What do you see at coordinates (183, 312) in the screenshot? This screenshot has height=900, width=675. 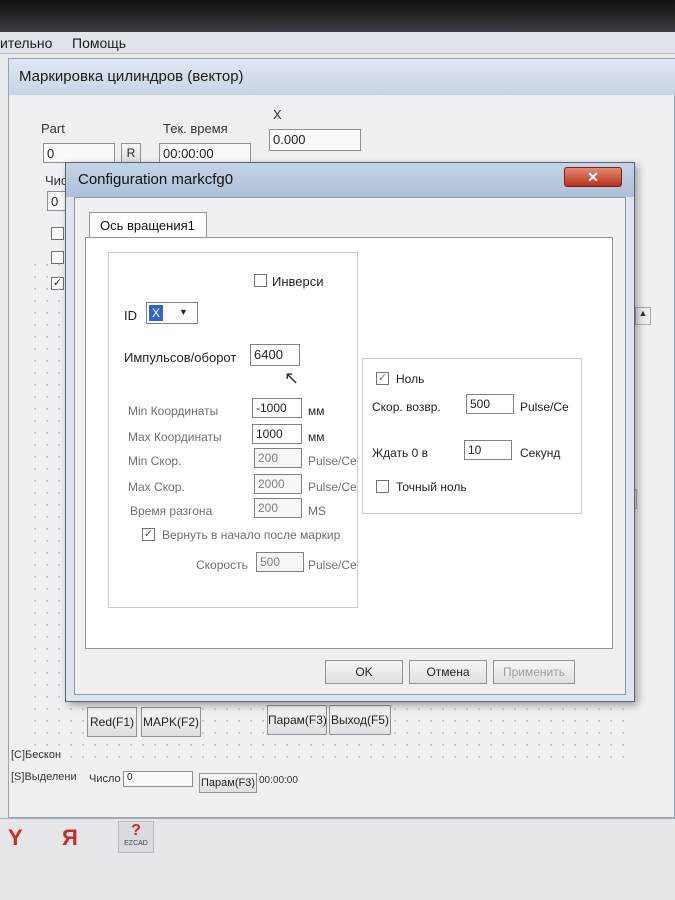 I see `chevron-down-icon: ▼` at bounding box center [183, 312].